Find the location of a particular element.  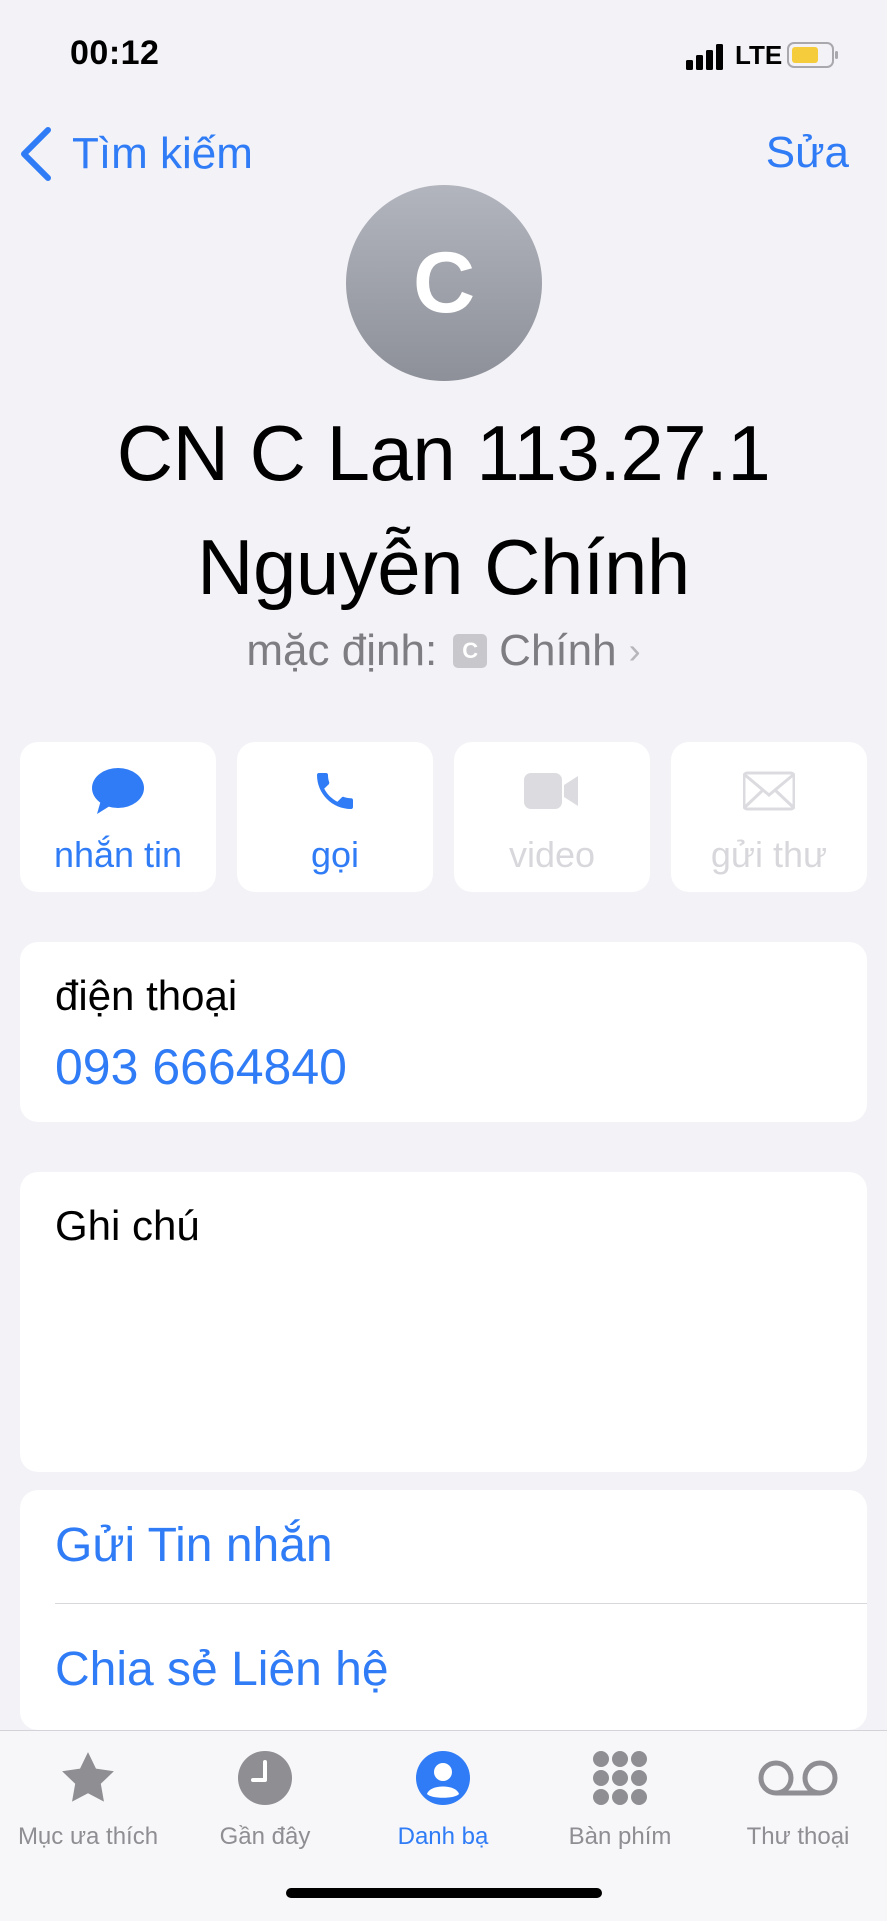

avatar: C is located at coordinates (444, 283).